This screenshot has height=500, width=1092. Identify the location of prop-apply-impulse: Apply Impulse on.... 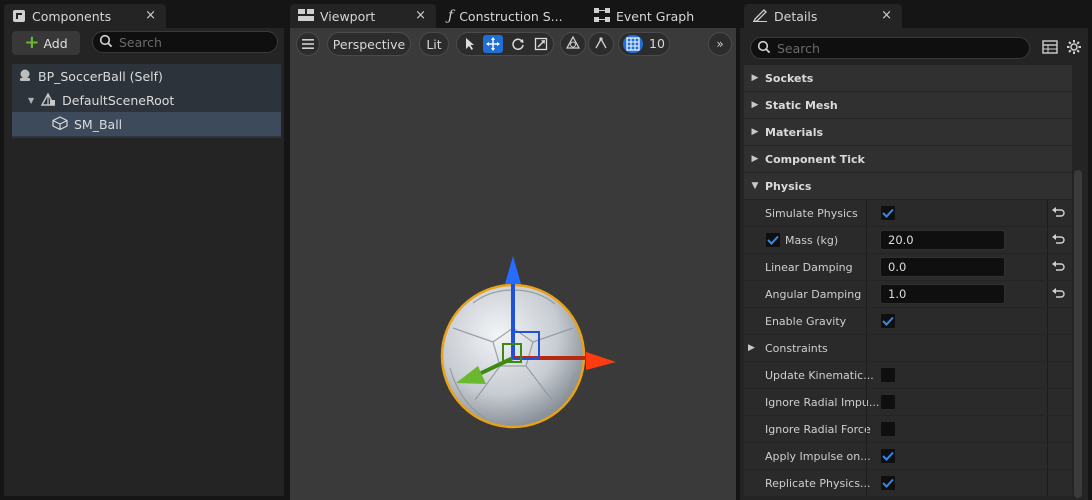
(908, 456).